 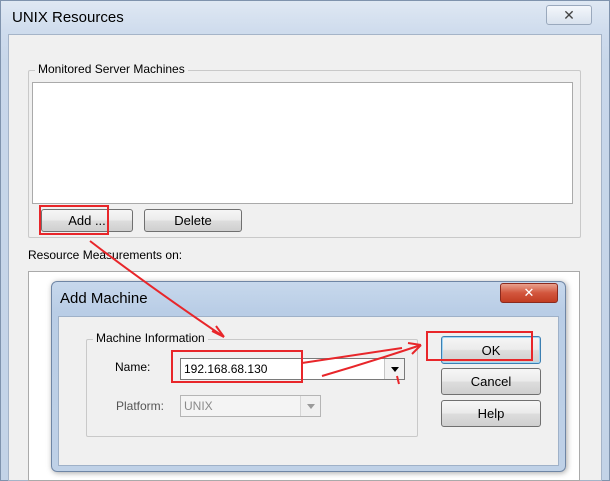 I want to click on platform-label: Platform:, so click(x=140, y=406).